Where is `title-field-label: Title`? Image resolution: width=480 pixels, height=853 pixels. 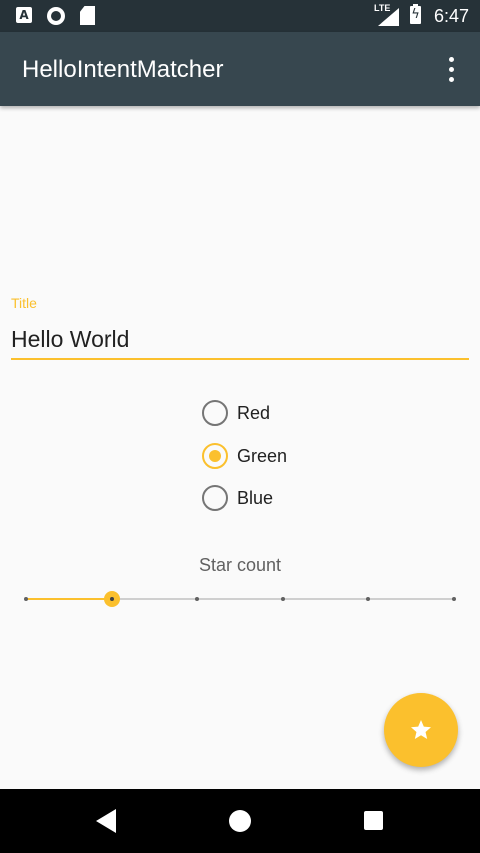
title-field-label: Title is located at coordinates (24, 303).